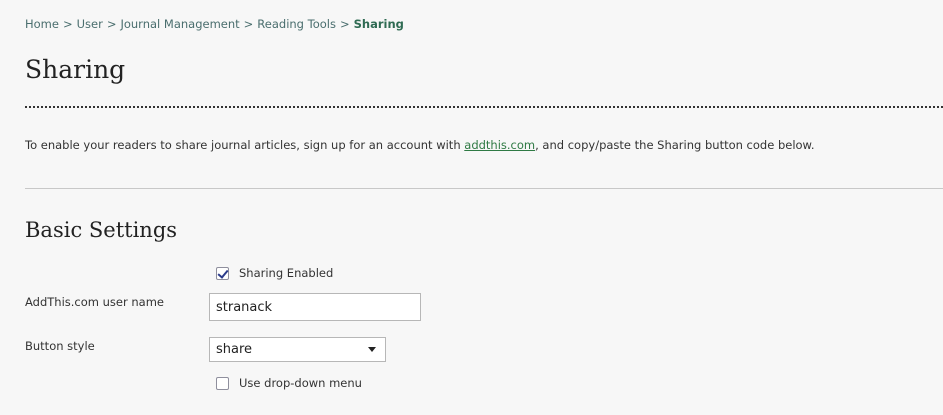  I want to click on username-input, so click(315, 307).